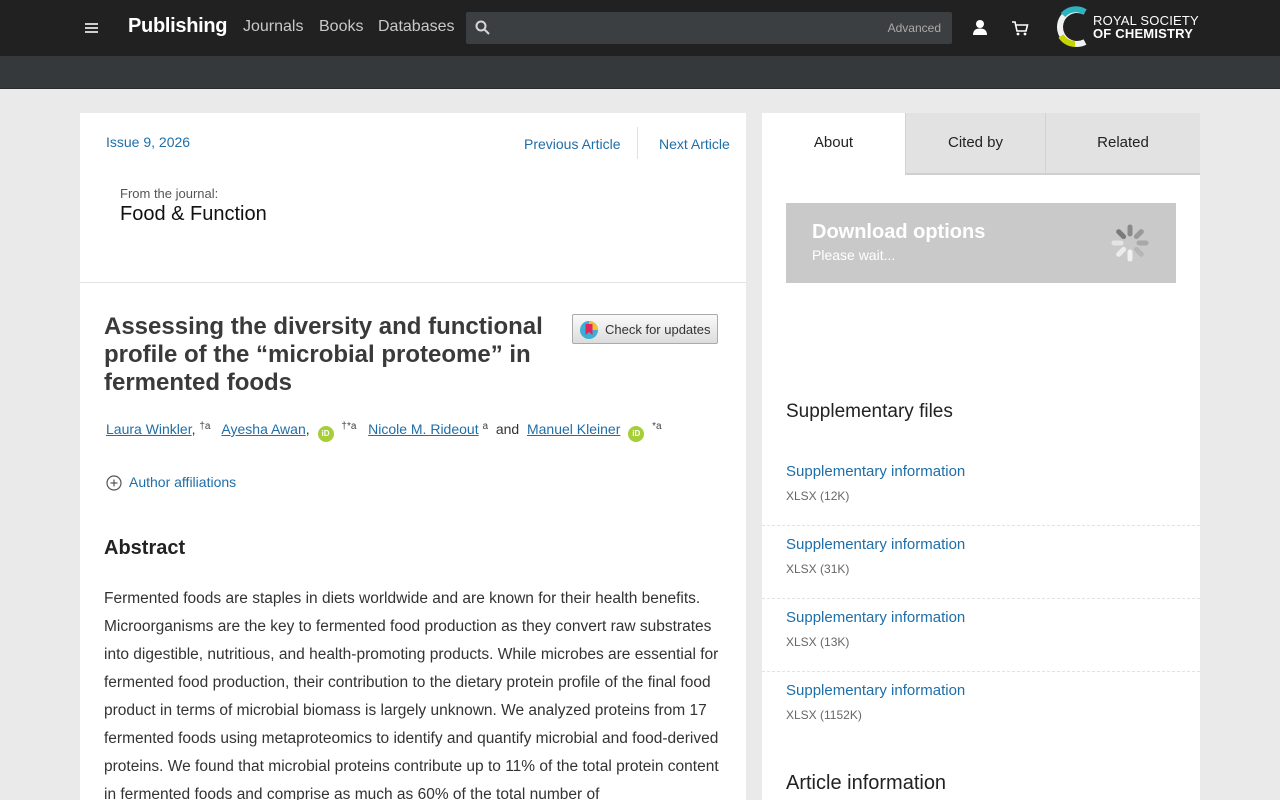  What do you see at coordinates (866, 783) in the screenshot?
I see `article-information-heading: Article information` at bounding box center [866, 783].